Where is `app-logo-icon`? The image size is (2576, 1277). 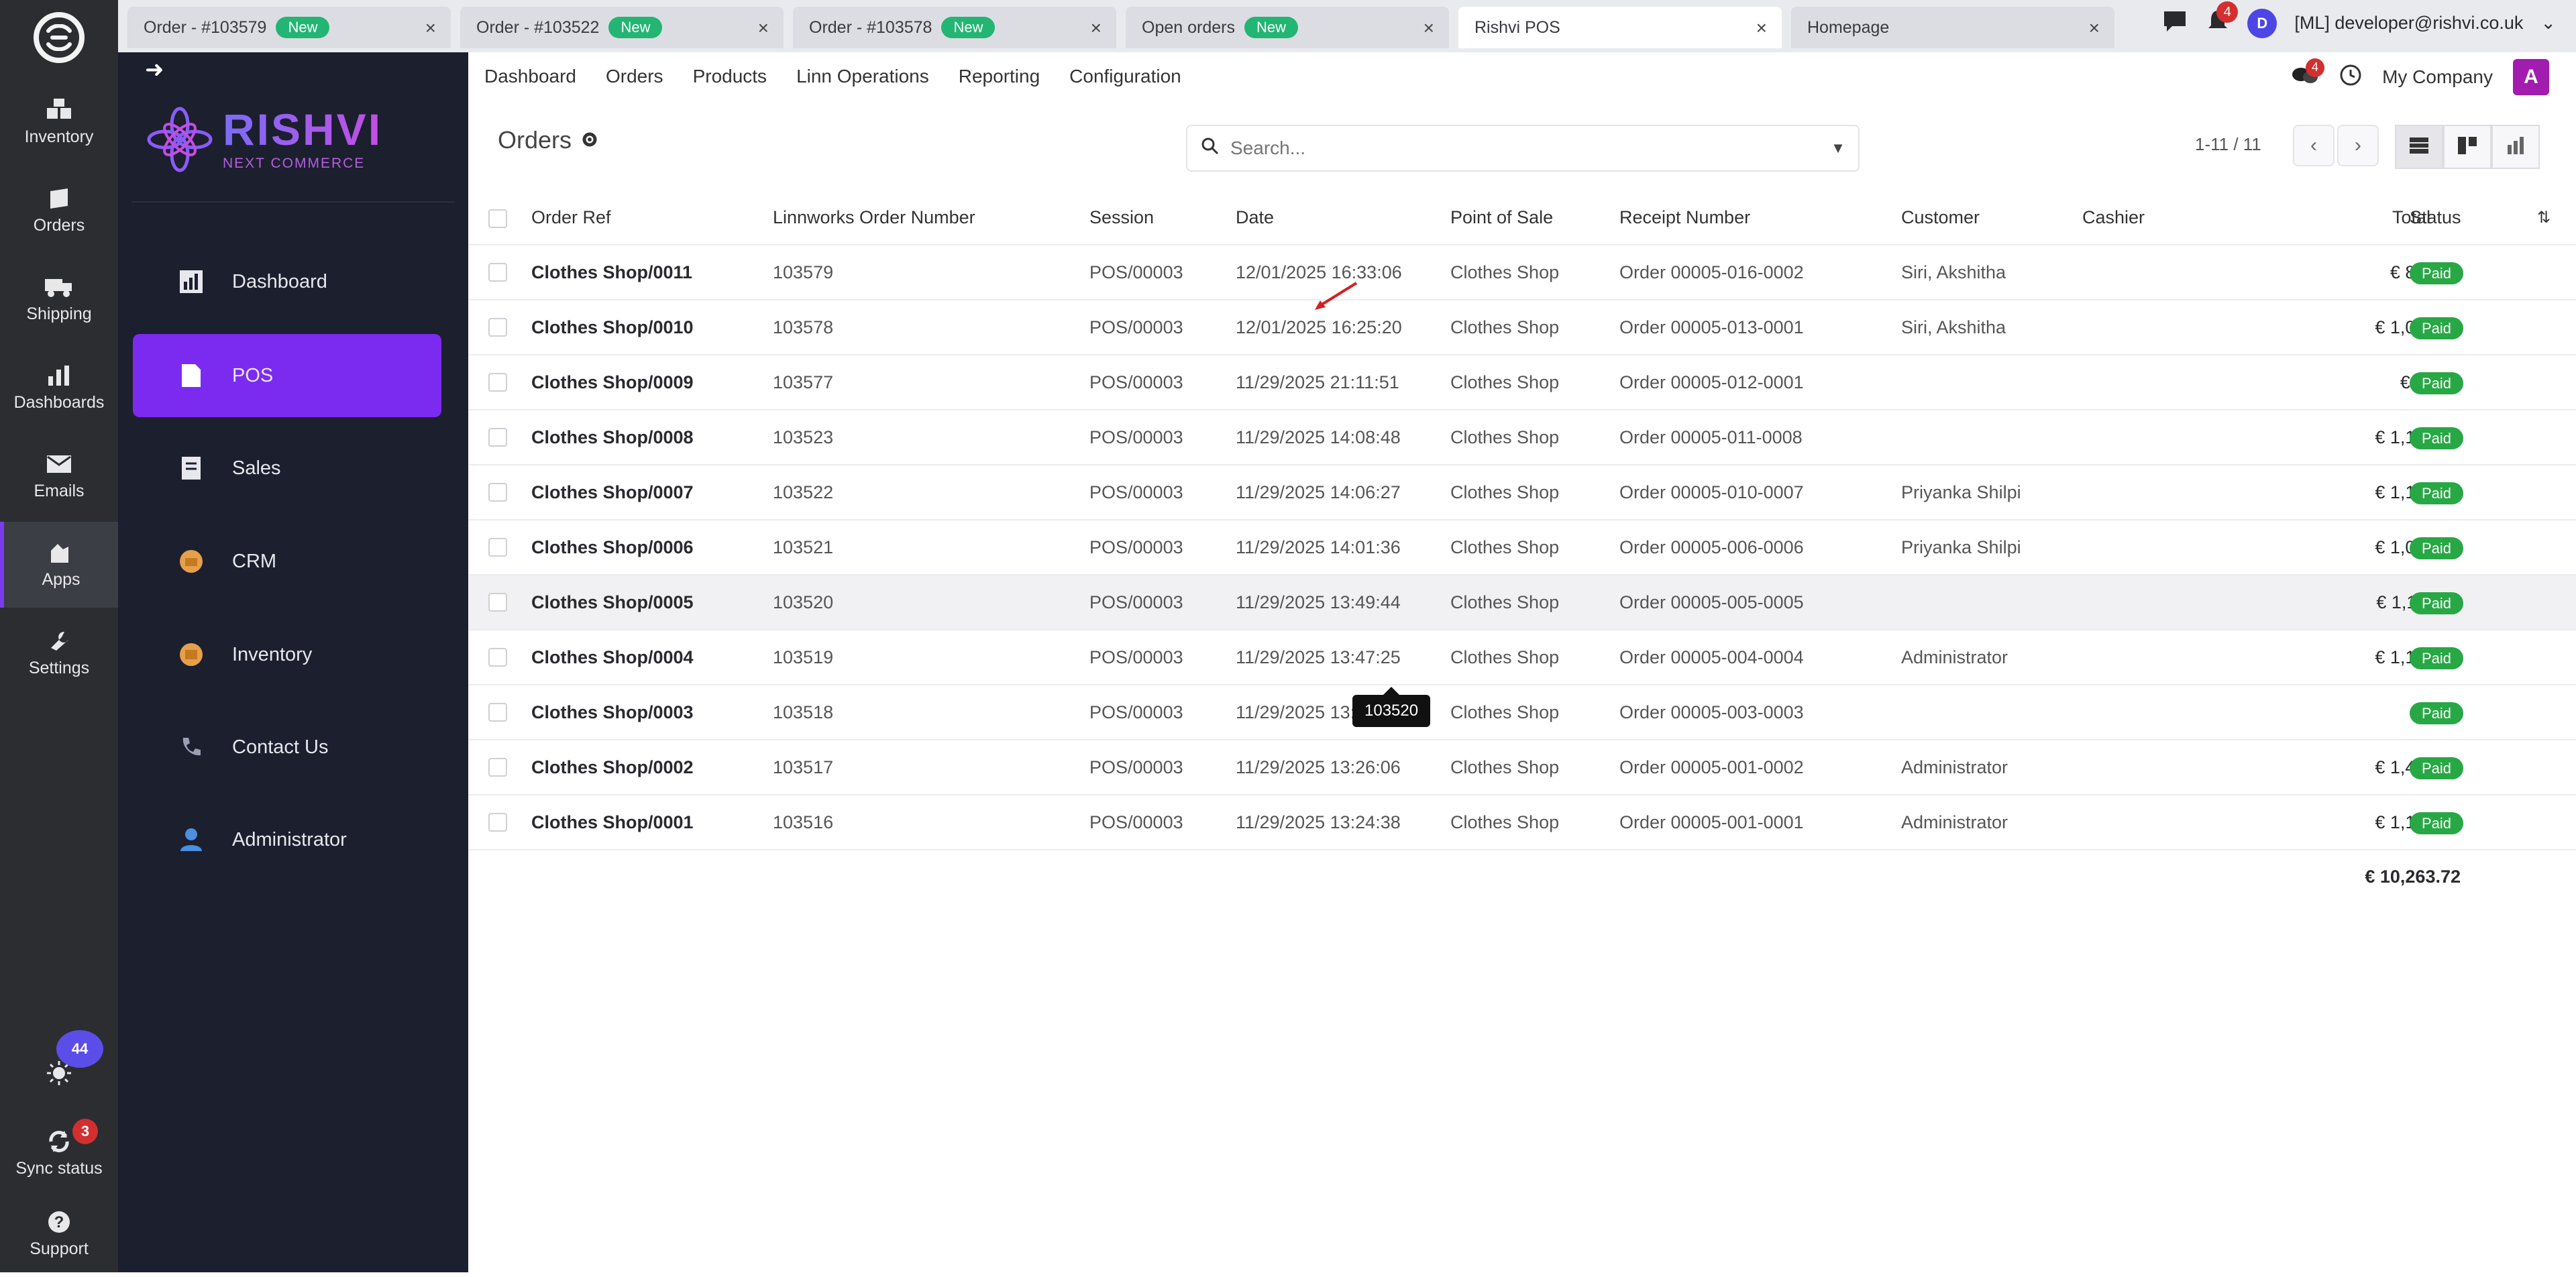 app-logo-icon is located at coordinates (59, 37).